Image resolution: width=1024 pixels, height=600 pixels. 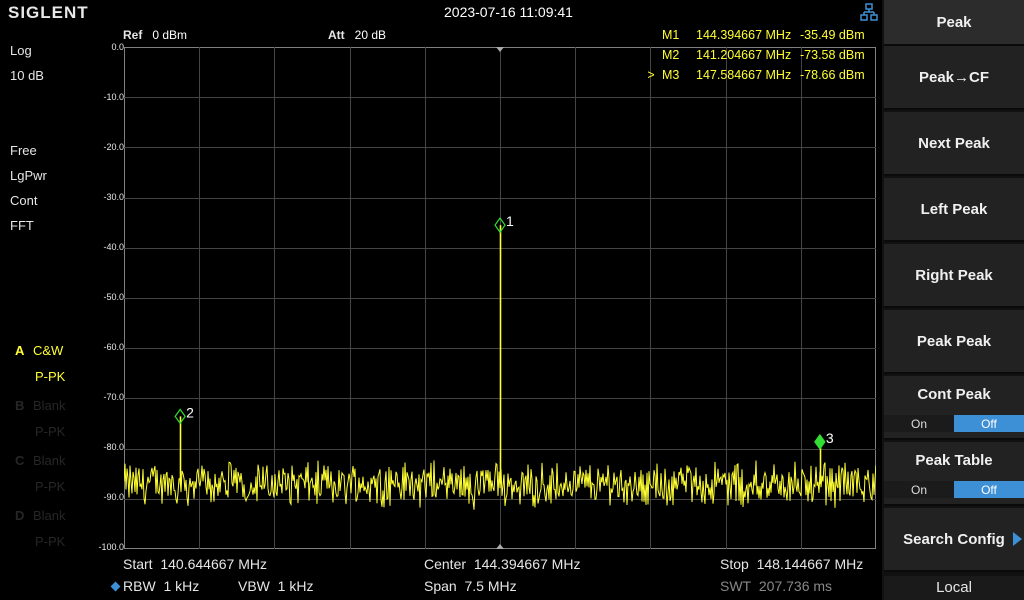 I want to click on trace-d-detector: P-PK, so click(x=50, y=541).